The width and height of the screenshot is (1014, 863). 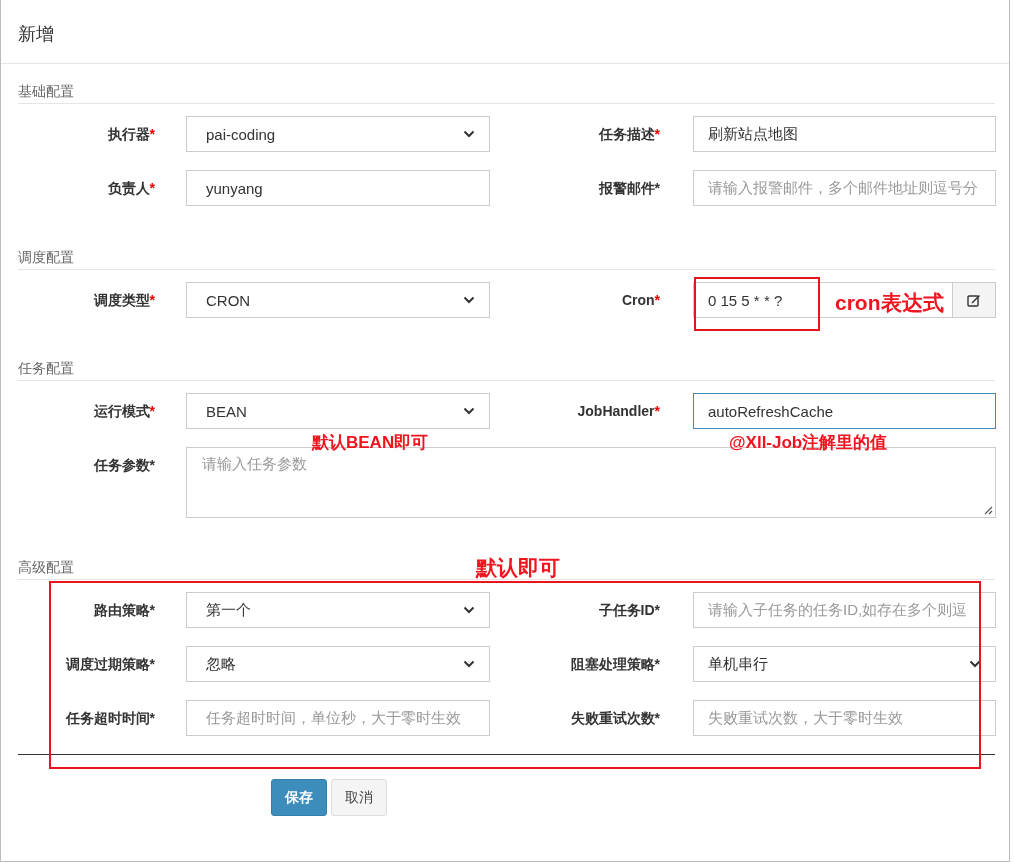 I want to click on section-legend: 高级配置, so click(x=46, y=567).